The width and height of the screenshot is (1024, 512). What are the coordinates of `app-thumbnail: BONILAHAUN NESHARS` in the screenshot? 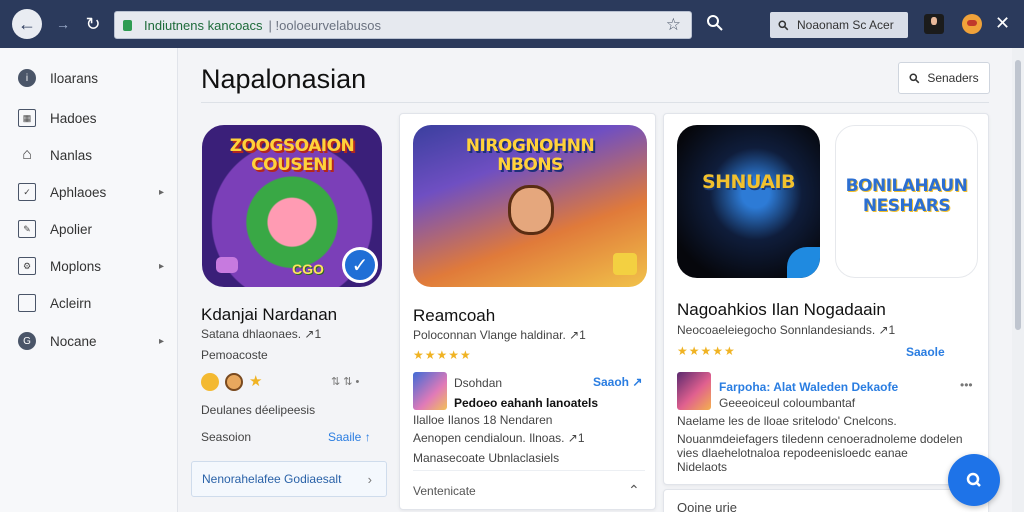 It's located at (906, 201).